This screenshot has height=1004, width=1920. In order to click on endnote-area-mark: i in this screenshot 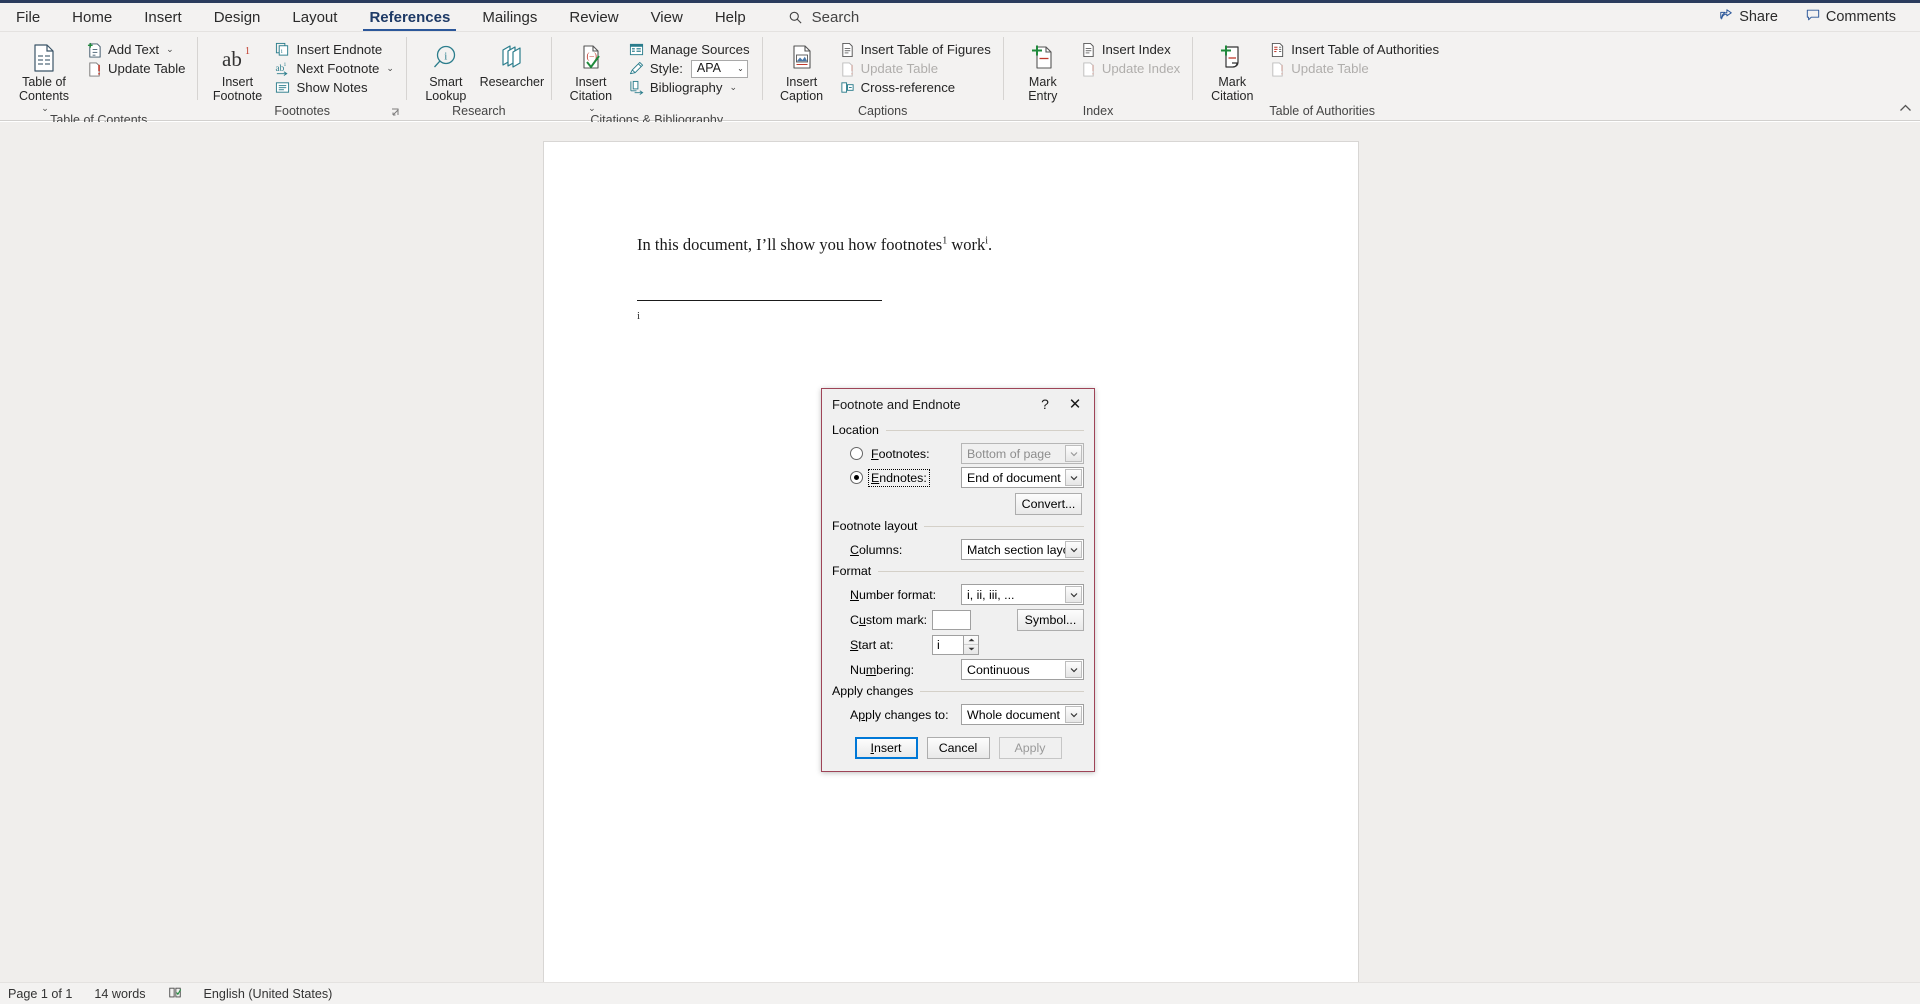, I will do `click(639, 316)`.